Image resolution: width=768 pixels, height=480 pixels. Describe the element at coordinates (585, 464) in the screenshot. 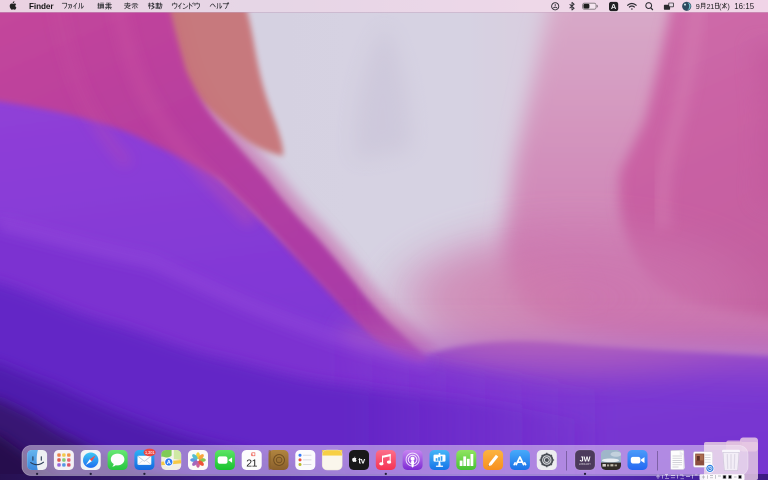

I see `svg-text: LIBRARY` at that location.